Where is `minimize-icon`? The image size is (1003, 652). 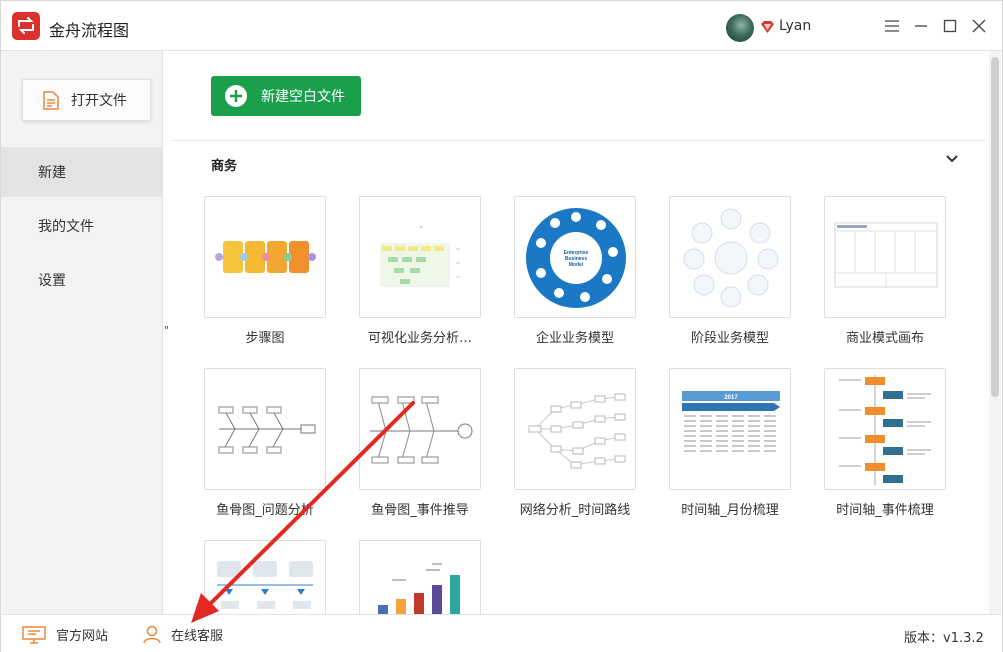
minimize-icon is located at coordinates (921, 26).